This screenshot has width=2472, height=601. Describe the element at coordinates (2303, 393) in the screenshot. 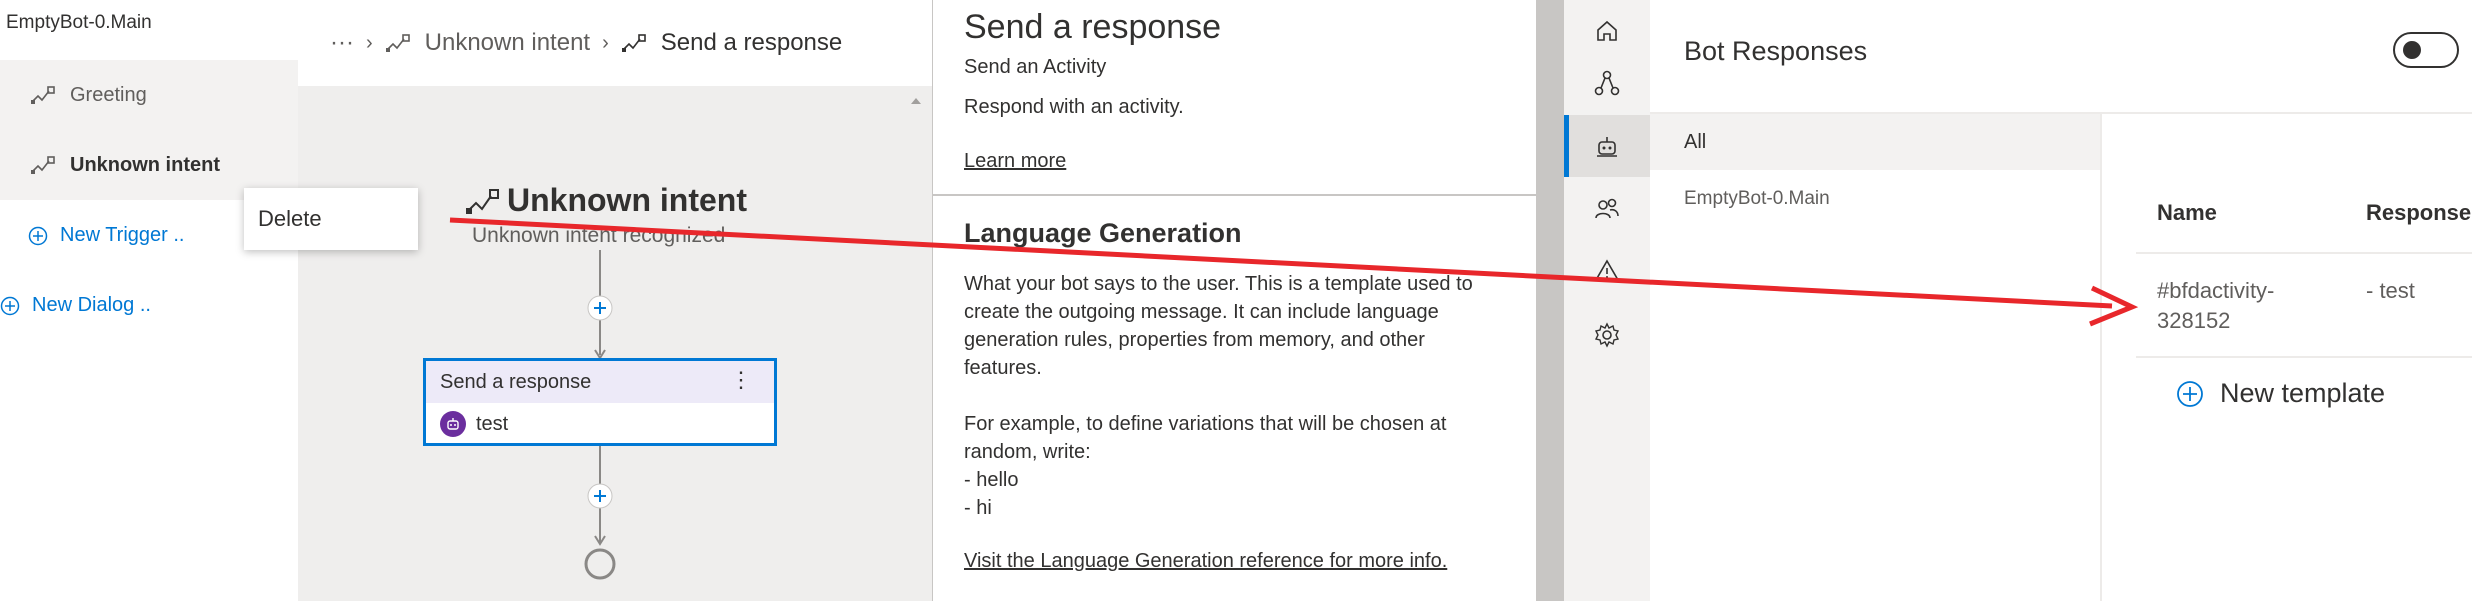

I see `new-template-label: New template` at that location.